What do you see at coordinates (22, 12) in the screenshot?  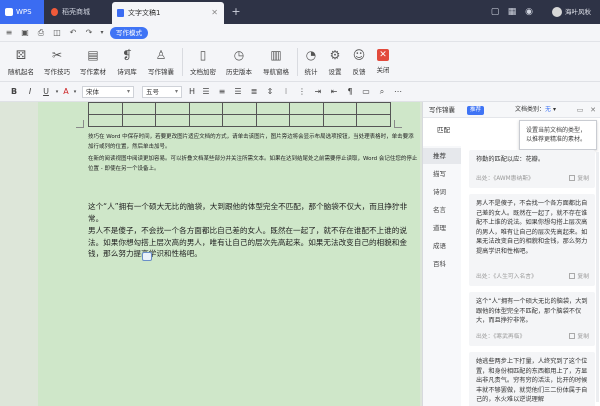 I see `tab-wps-home: WPS` at bounding box center [22, 12].